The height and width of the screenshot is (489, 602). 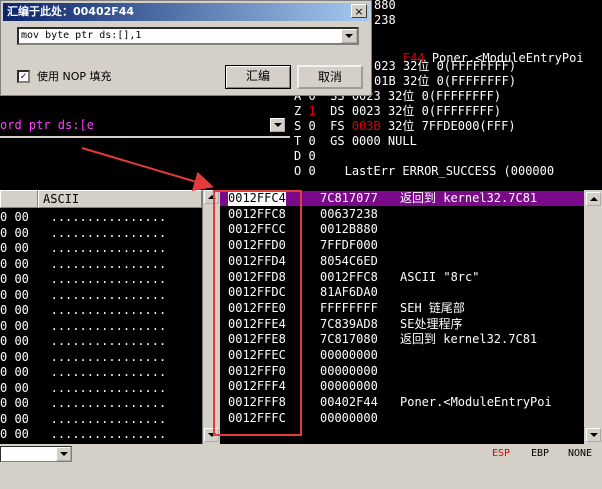 I want to click on stack-value: 7C817080, so click(x=349, y=339).